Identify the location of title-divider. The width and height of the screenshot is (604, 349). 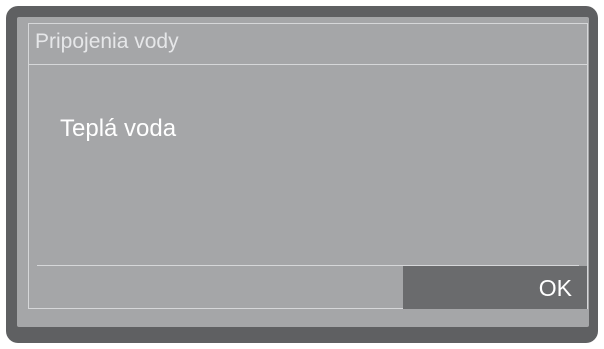
(308, 64).